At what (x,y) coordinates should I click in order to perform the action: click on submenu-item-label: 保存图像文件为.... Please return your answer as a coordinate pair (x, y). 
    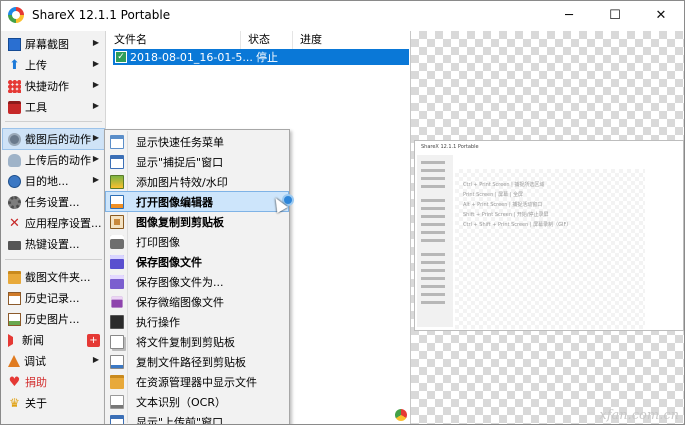
    Looking at the image, I should click on (180, 282).